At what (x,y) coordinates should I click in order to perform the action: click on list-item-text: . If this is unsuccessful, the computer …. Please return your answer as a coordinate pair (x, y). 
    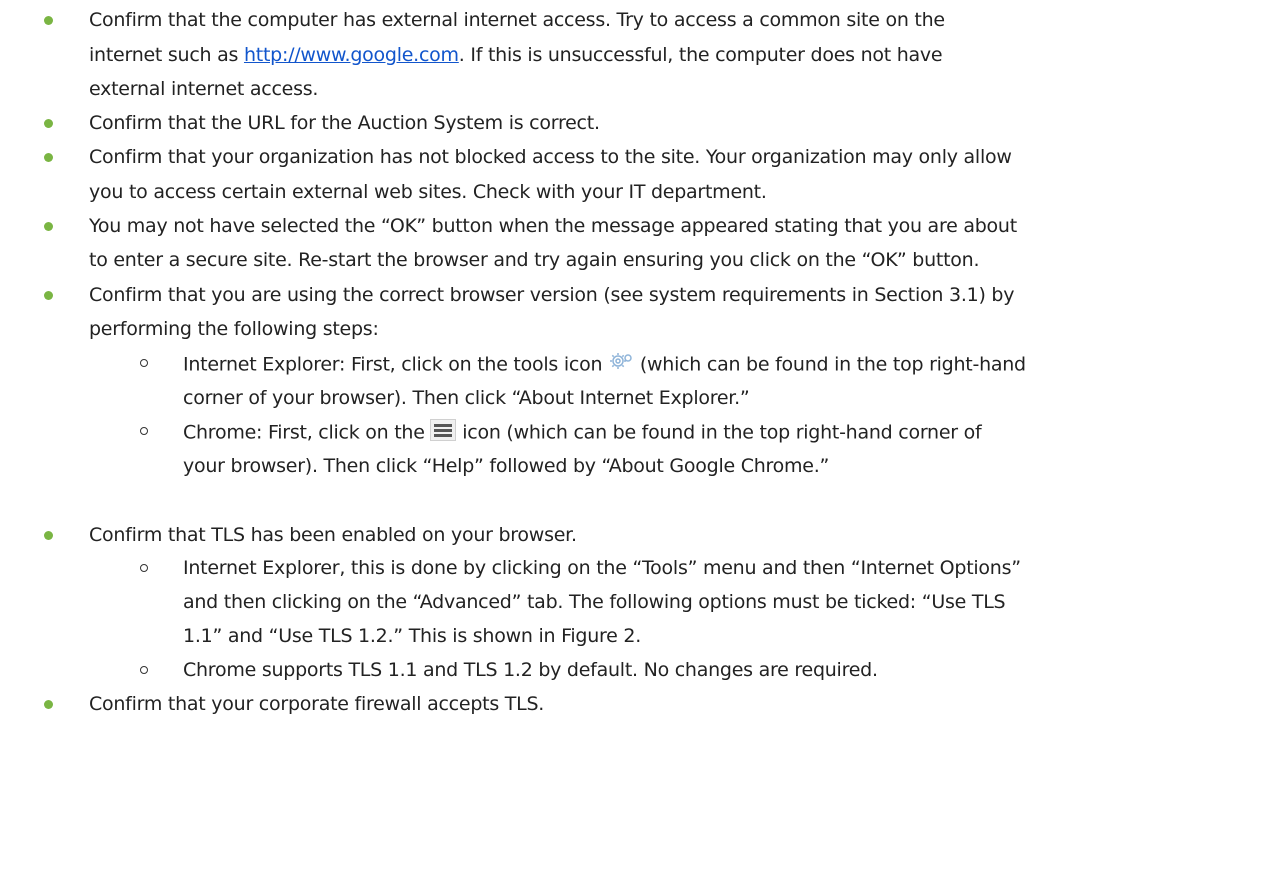
    Looking at the image, I should click on (700, 55).